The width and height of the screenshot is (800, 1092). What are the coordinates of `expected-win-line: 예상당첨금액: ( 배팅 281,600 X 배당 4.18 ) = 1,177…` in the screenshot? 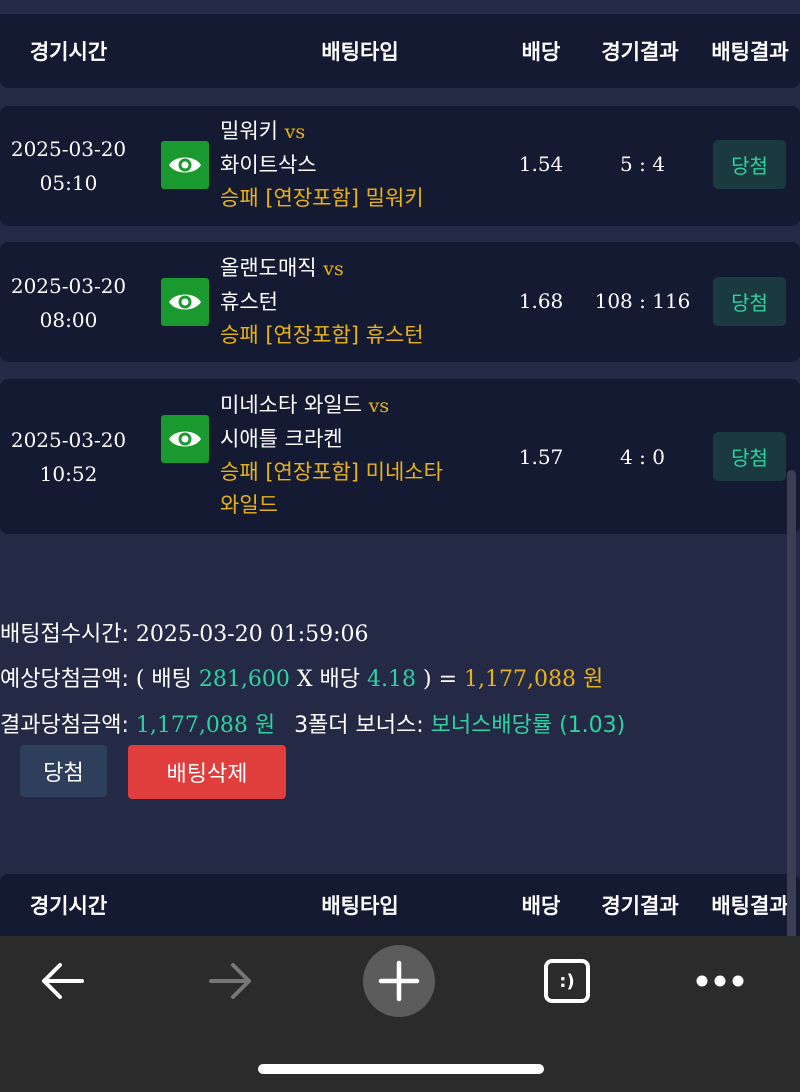 It's located at (301, 677).